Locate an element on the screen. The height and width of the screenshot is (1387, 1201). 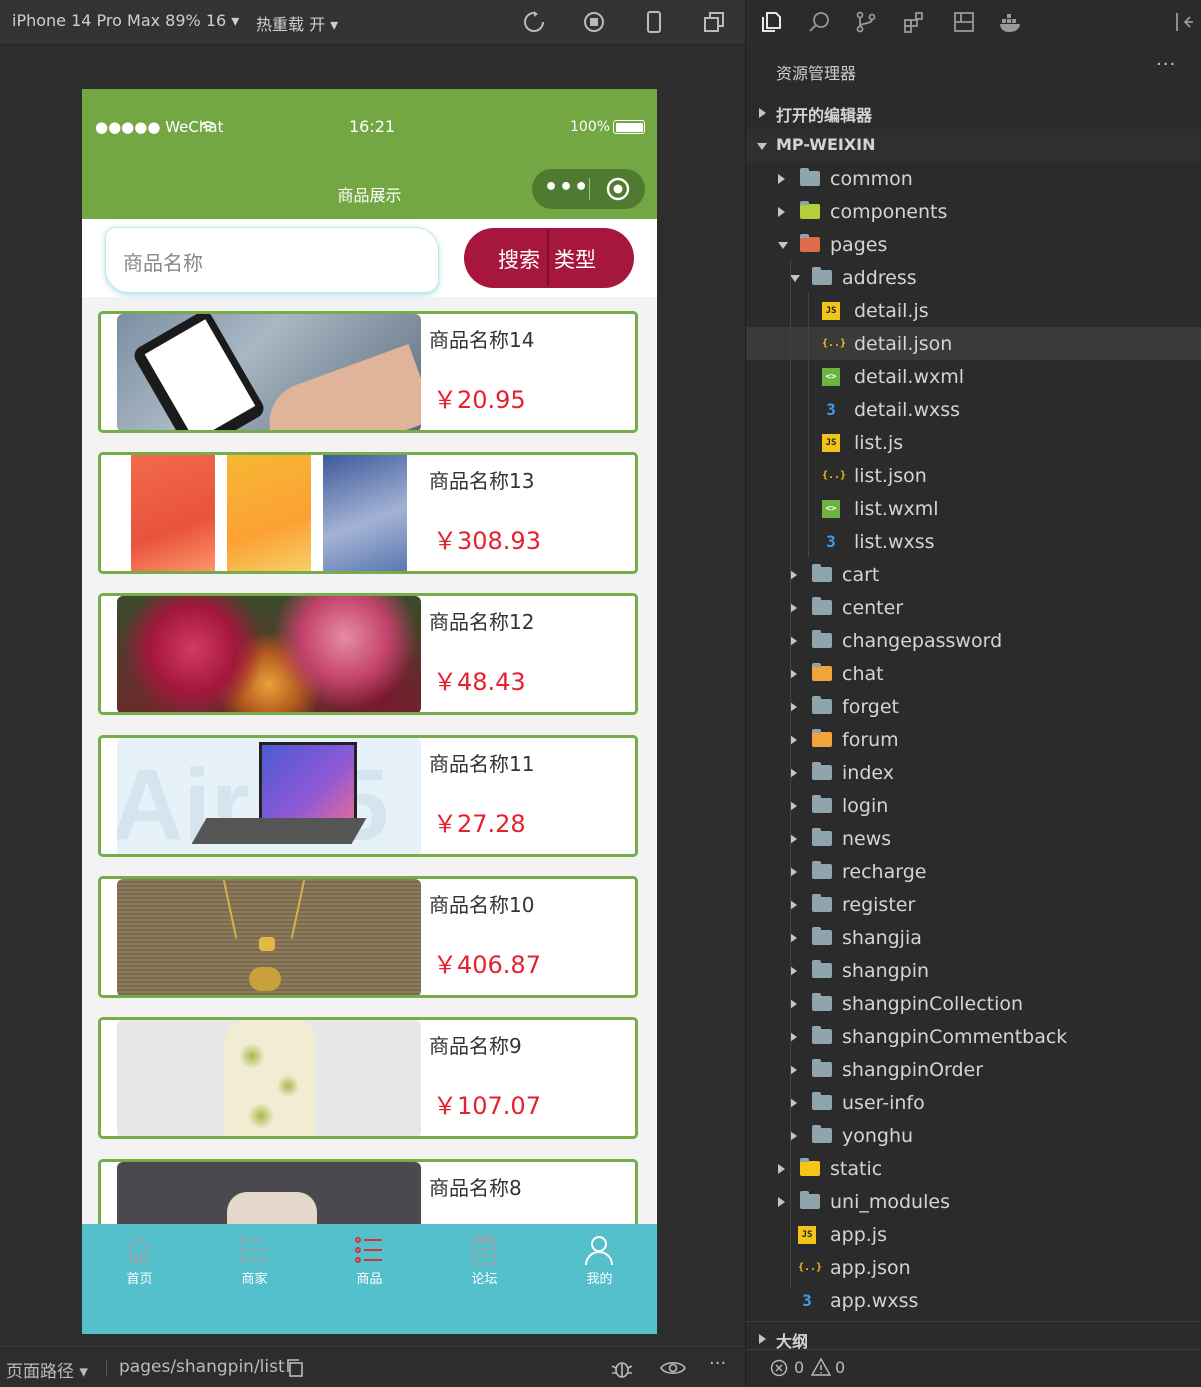
product-name: 商品名称14 is located at coordinates (482, 340).